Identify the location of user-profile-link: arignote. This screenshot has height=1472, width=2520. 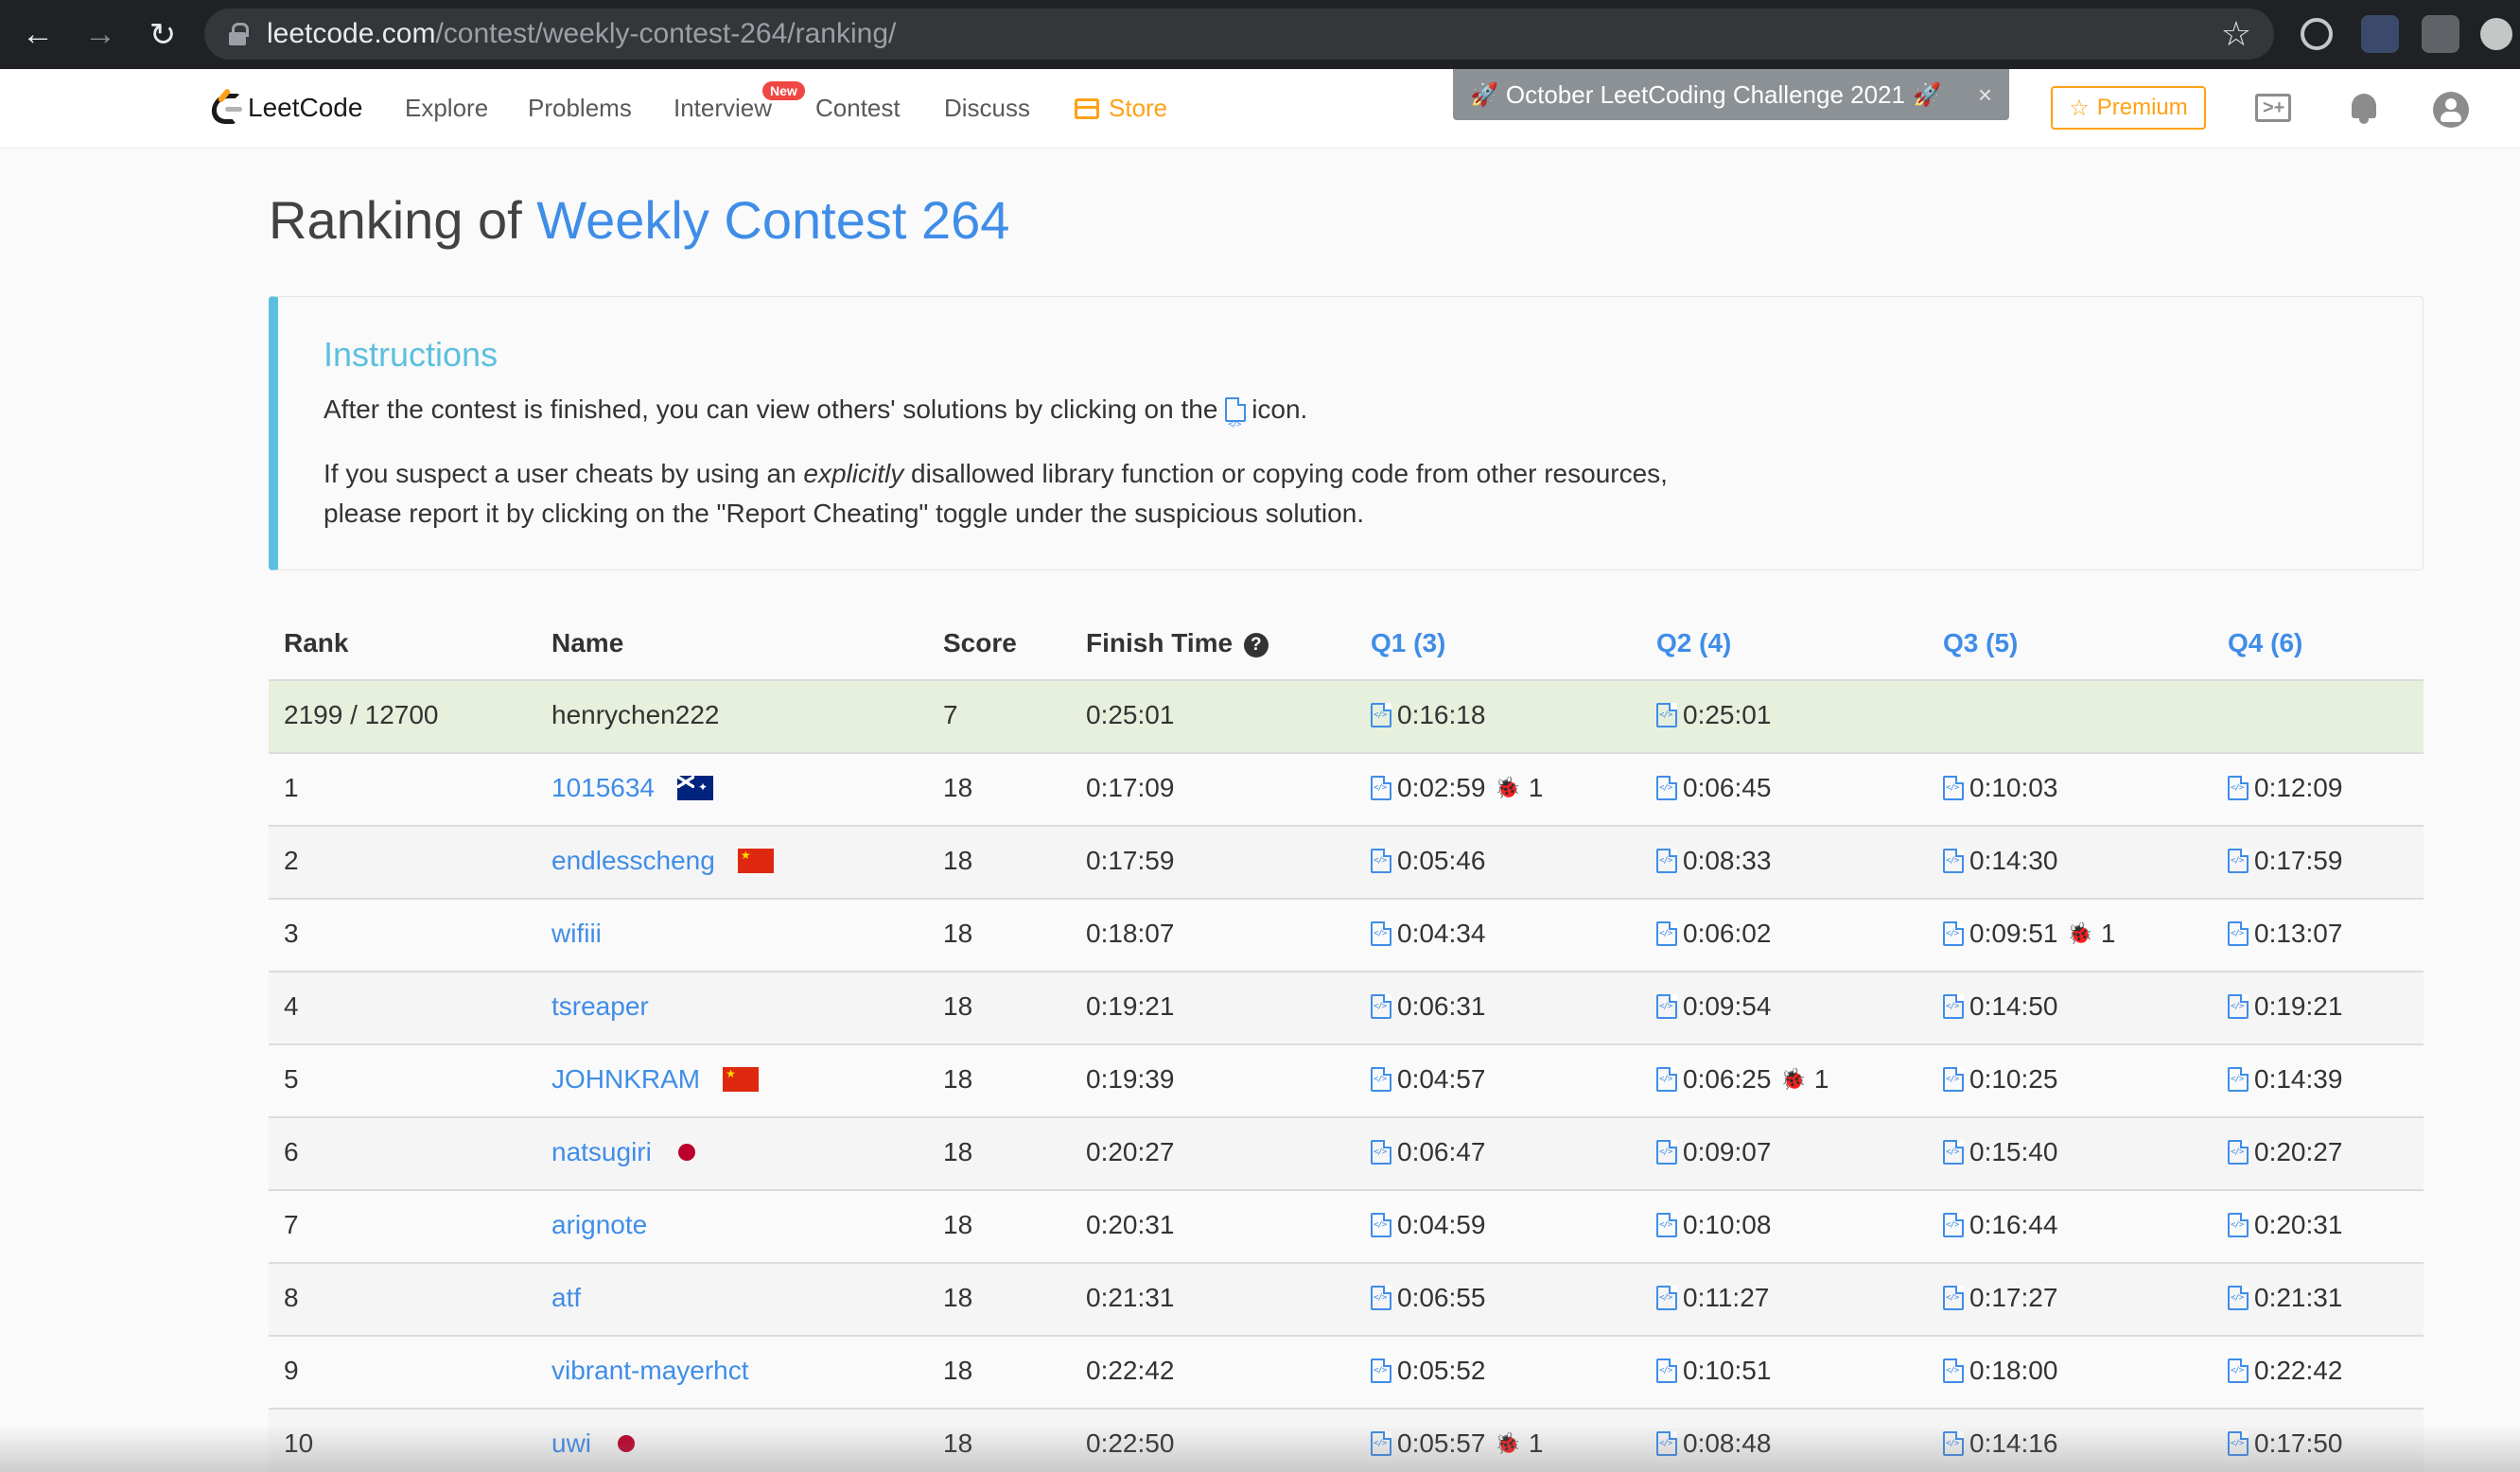
(599, 1225).